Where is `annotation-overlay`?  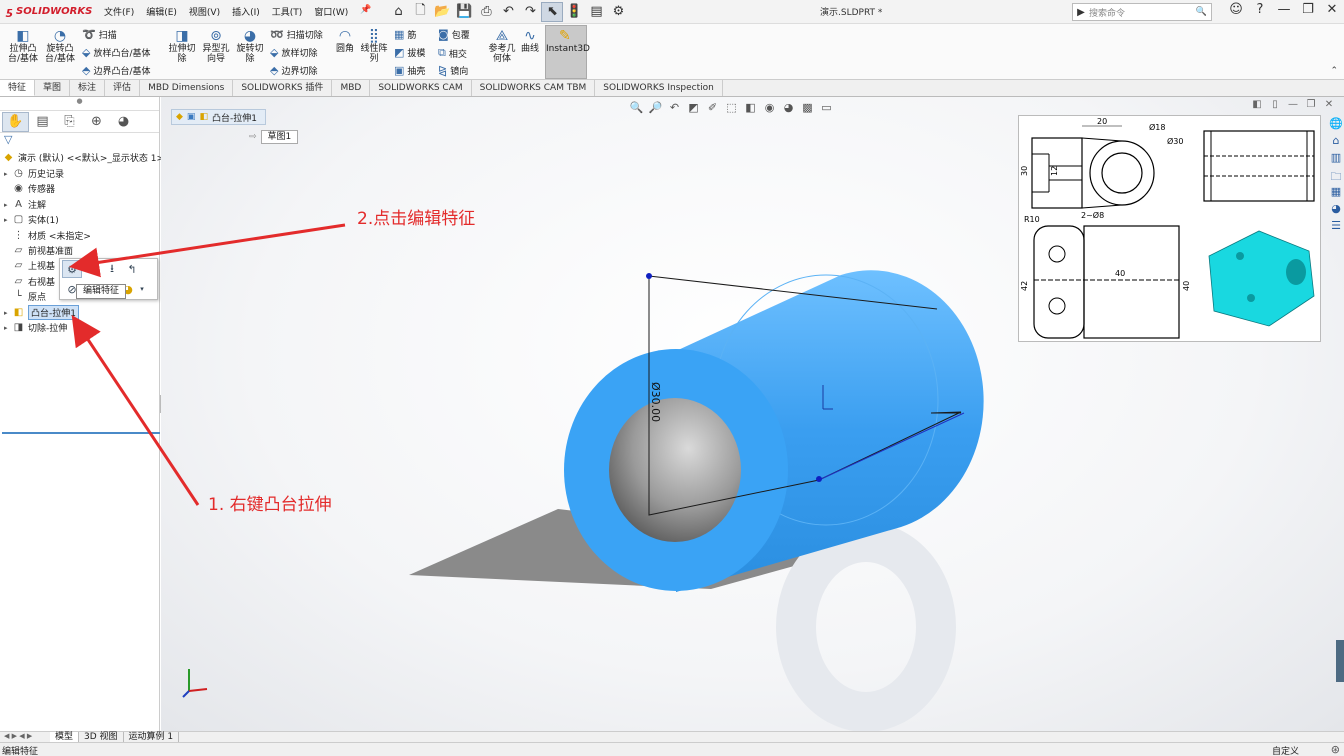
annotation-overlay is located at coordinates (207, 364).